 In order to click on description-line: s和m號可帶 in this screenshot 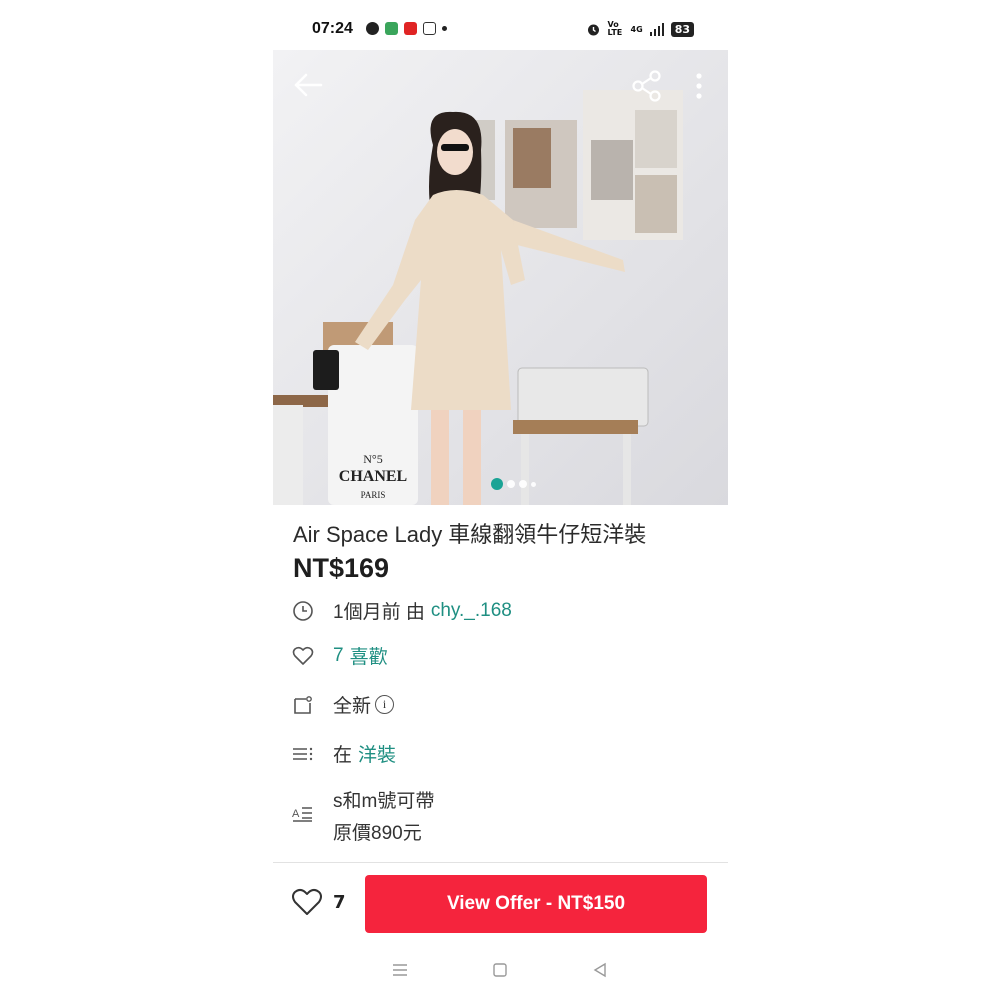, I will do `click(384, 801)`.